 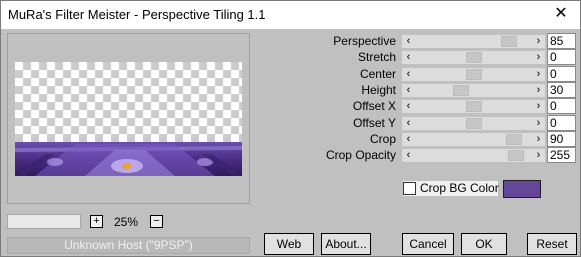 I want to click on param-value-field: 85, so click(x=561, y=41).